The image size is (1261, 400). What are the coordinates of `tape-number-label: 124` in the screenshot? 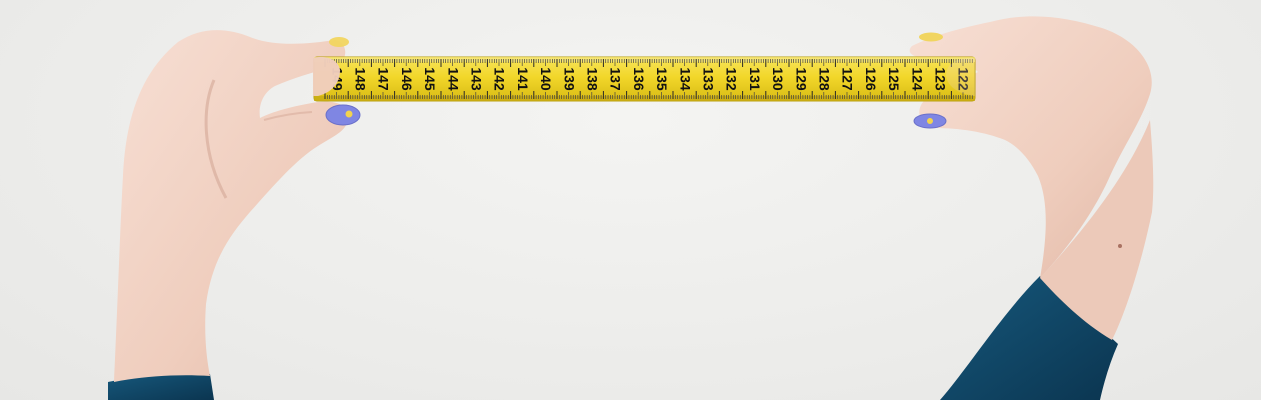 It's located at (917, 79).